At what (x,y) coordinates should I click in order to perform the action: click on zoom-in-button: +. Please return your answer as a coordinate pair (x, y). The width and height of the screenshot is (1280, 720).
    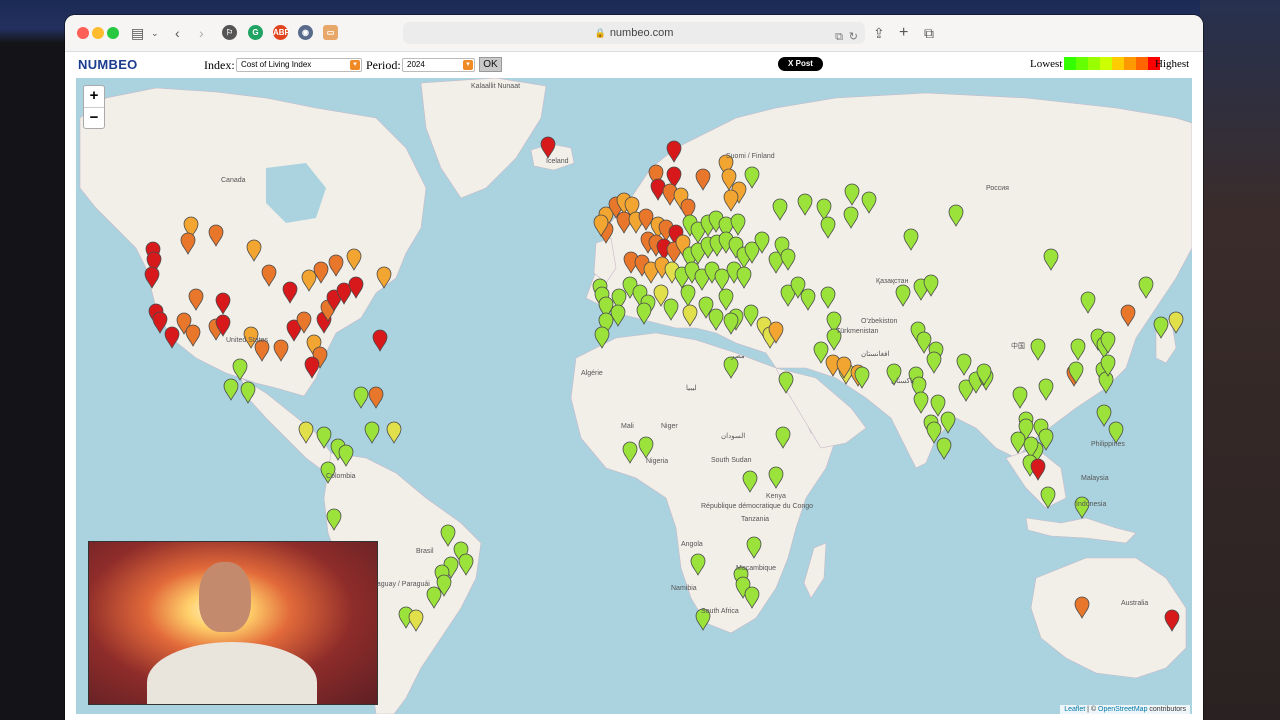
    Looking at the image, I should click on (94, 96).